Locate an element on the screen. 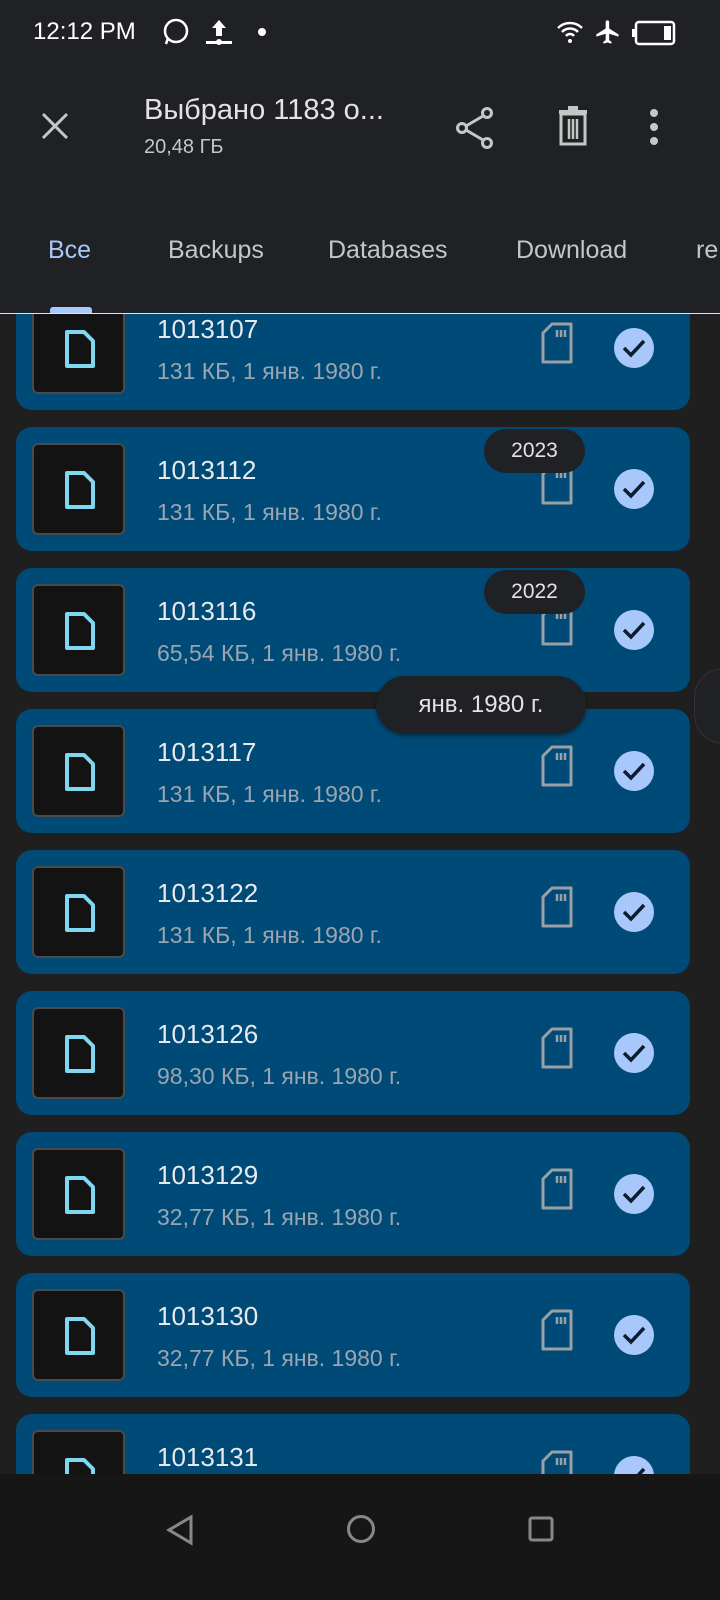 Image resolution: width=720 pixels, height=1600 pixels. file-item: 1013112 131 КБ, 1 янв. 1980 г. is located at coordinates (353, 489).